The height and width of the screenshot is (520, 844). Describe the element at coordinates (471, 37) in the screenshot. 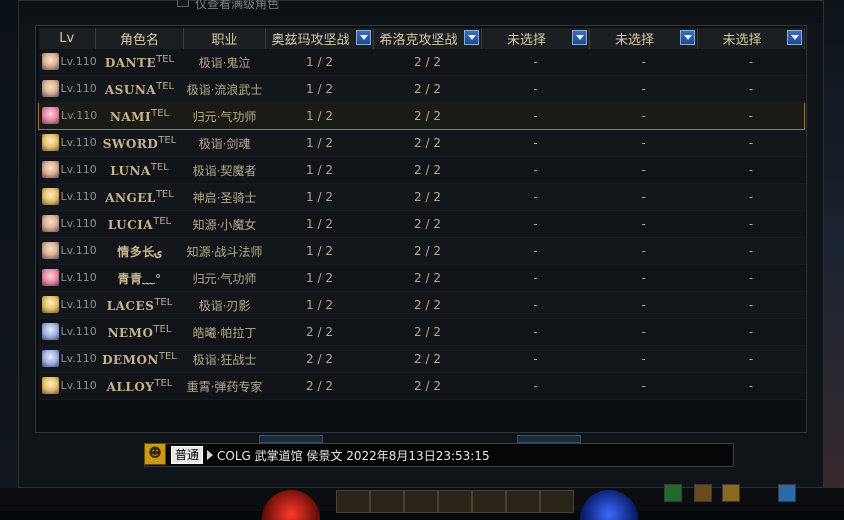

I see `dungeon-2-dropdown-button` at that location.